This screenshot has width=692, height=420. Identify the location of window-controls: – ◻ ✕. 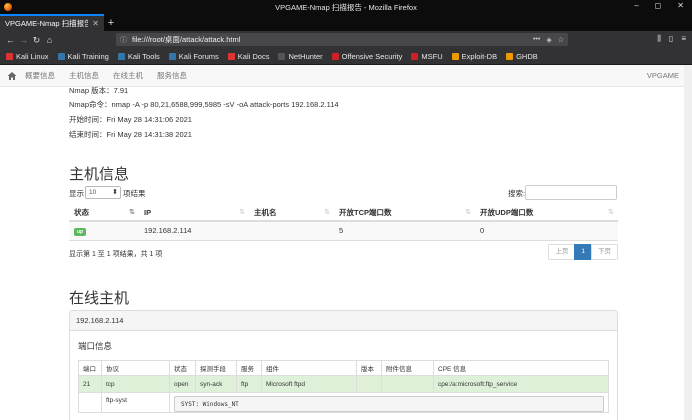
(659, 5).